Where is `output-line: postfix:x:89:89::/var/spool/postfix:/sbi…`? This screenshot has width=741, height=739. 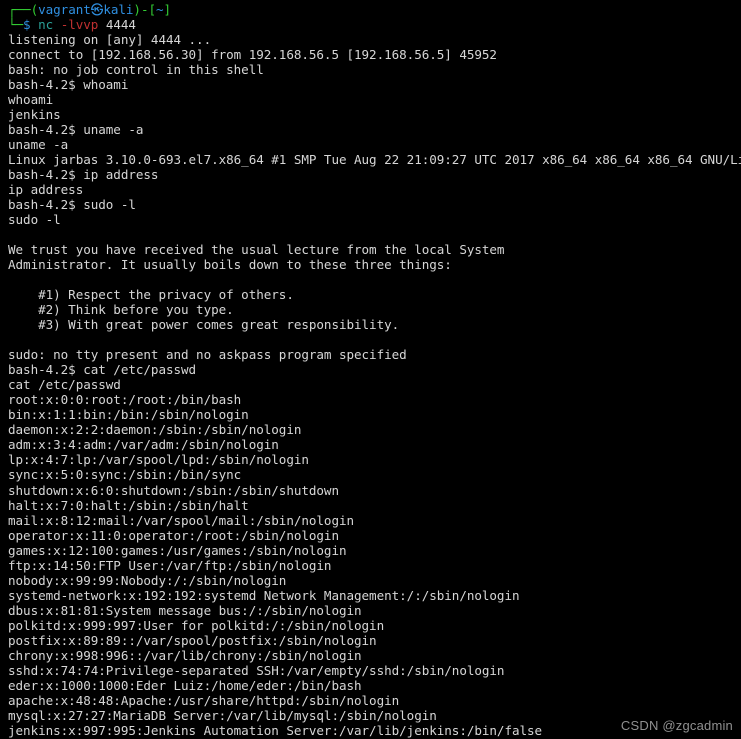 output-line: postfix:x:89:89::/var/spool/postfix:/sbi… is located at coordinates (192, 640).